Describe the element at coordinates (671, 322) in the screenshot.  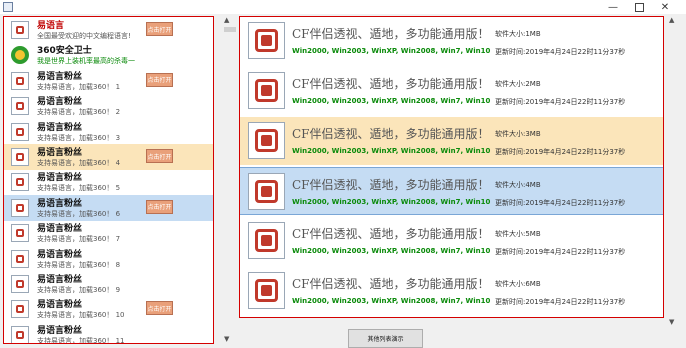
I see `right-scroll-down-icon: ▼` at that location.